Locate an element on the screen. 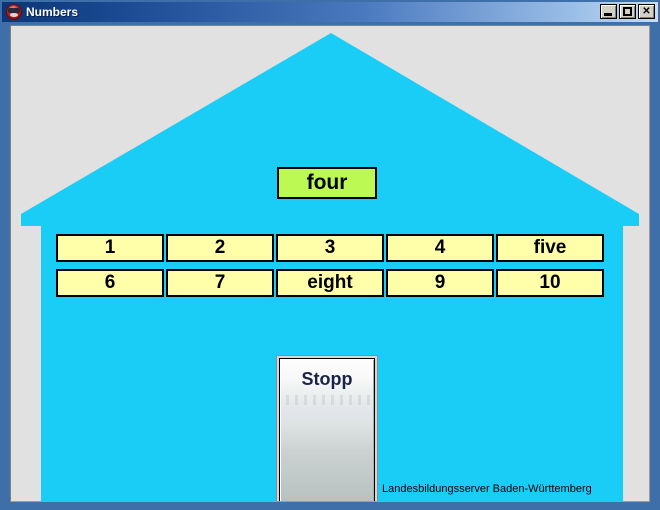  number-button-10: 10 is located at coordinates (550, 283).